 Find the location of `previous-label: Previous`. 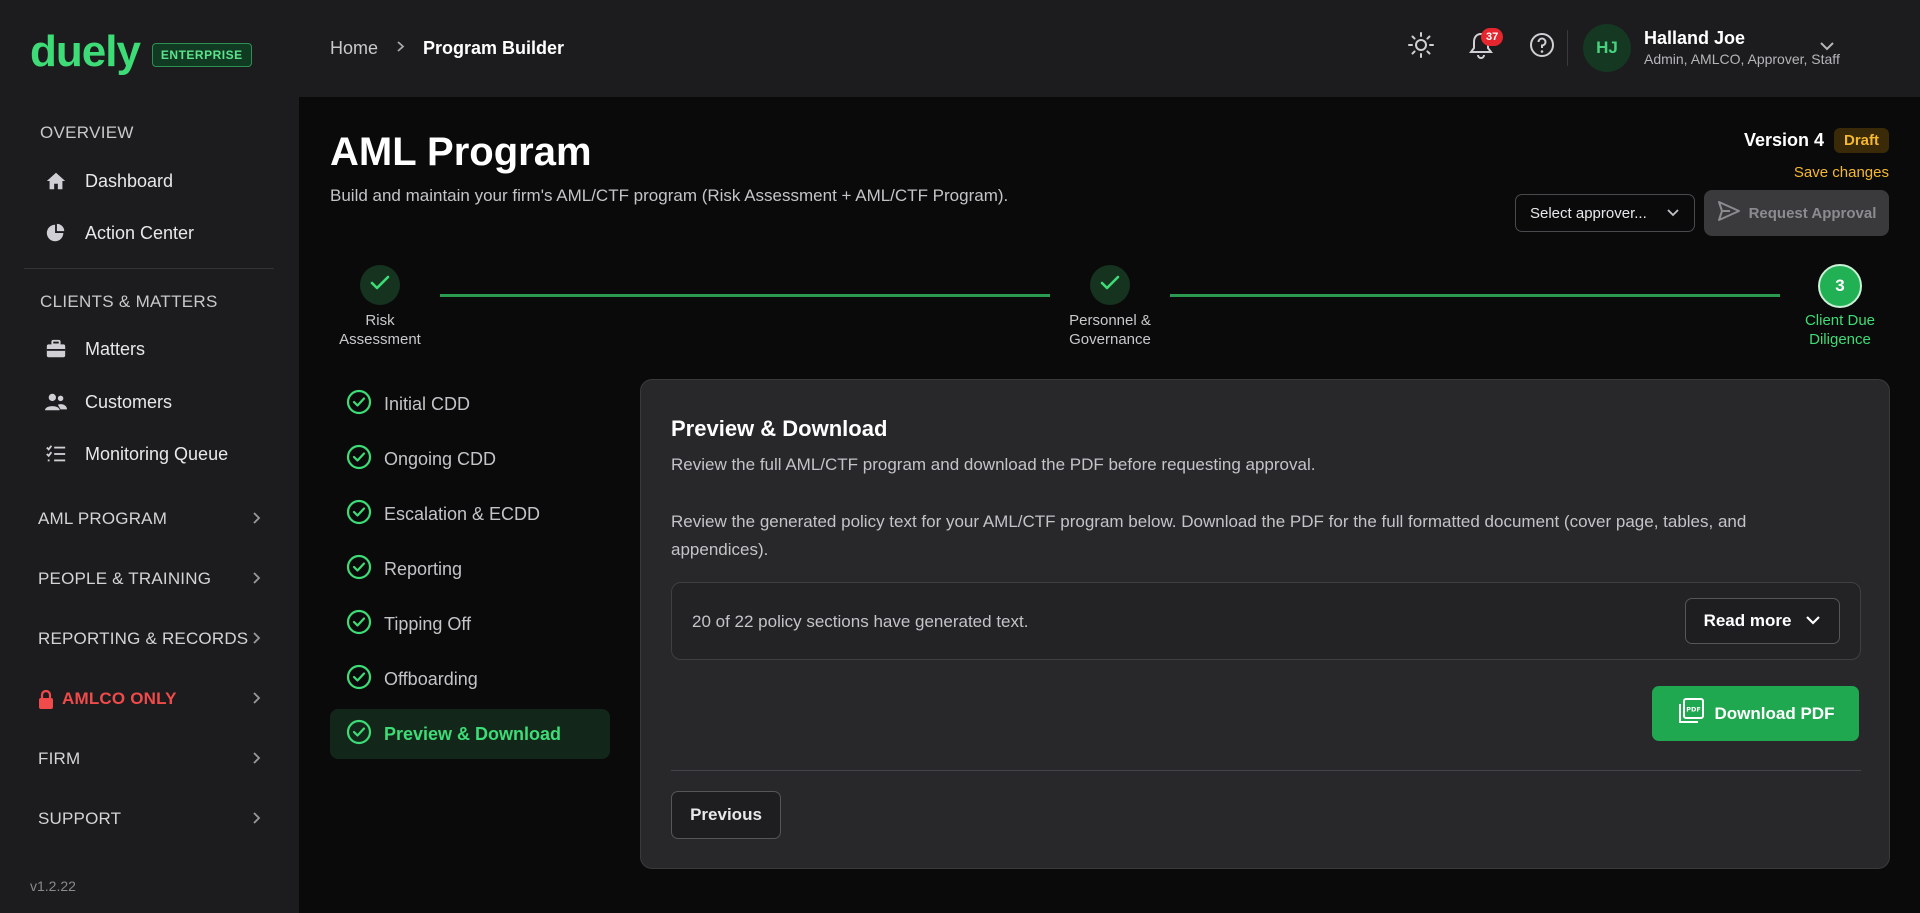

previous-label: Previous is located at coordinates (726, 814).